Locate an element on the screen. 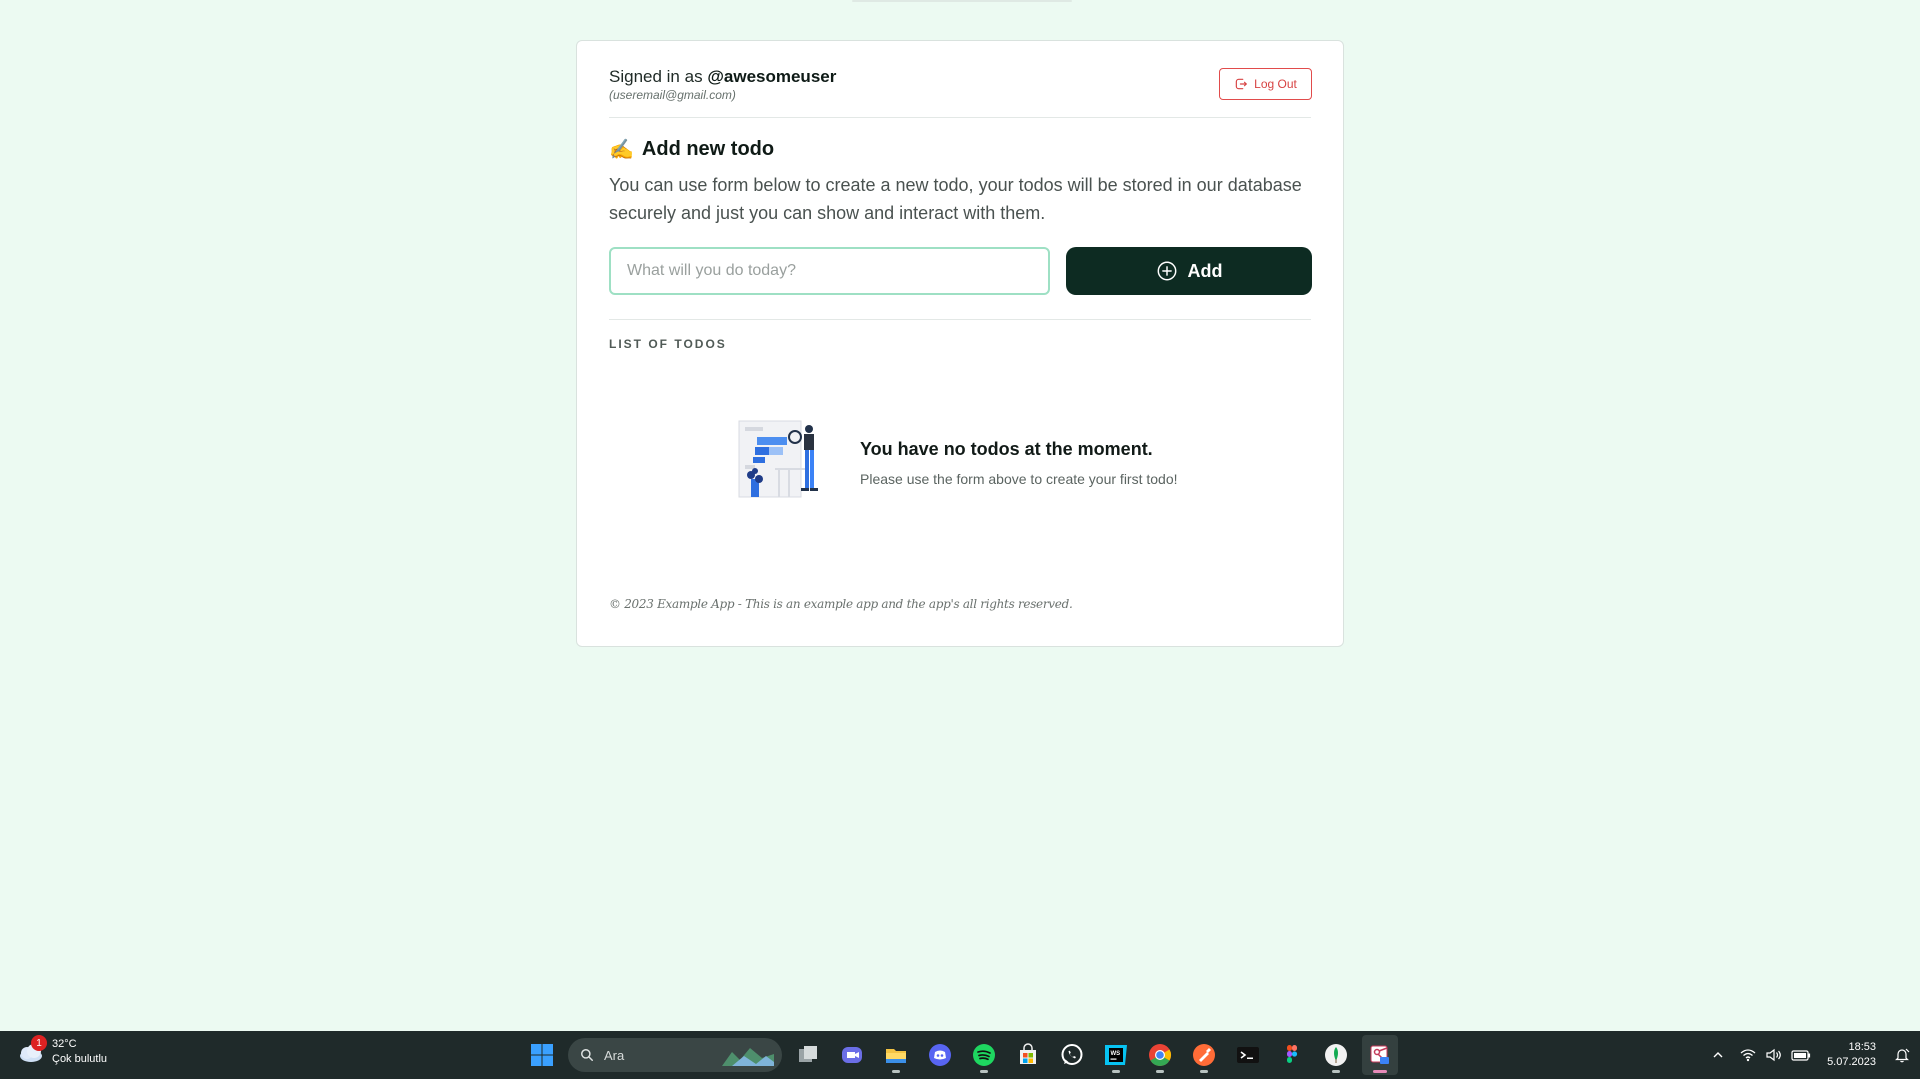 This screenshot has height=1079, width=1920. notification-bell-icon is located at coordinates (1902, 1055).